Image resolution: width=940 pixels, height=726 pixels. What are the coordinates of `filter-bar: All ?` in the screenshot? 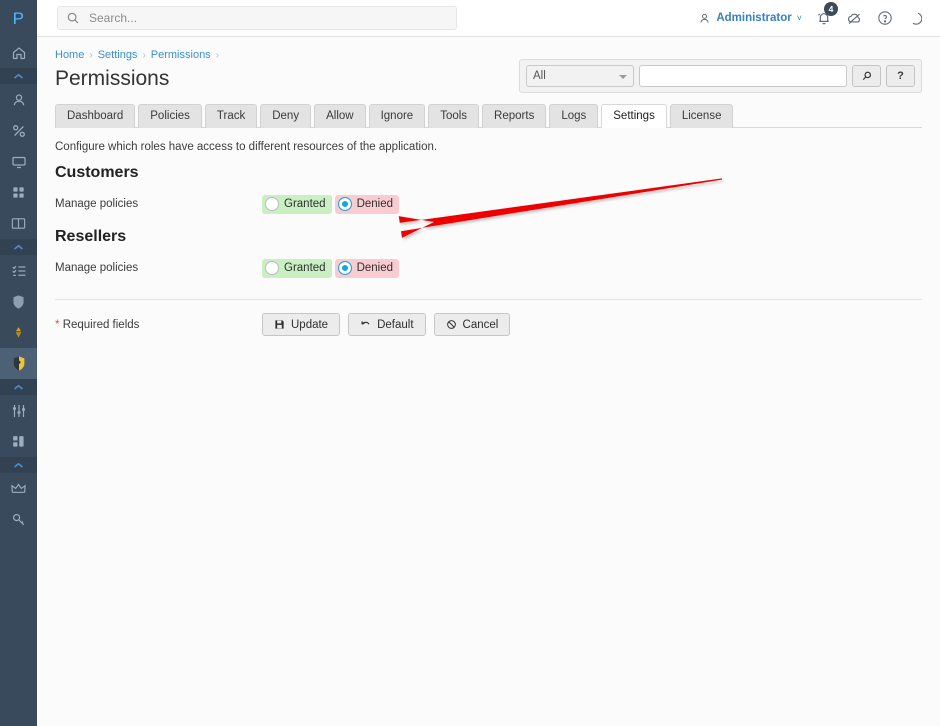 It's located at (720, 76).